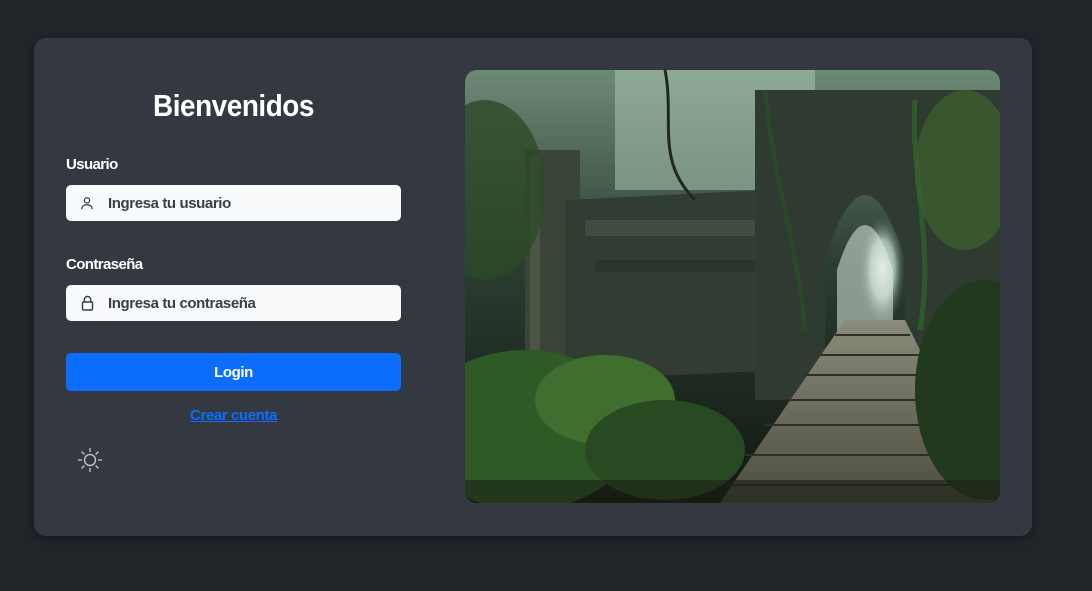 This screenshot has width=1092, height=591. What do you see at coordinates (254, 203) in the screenshot?
I see `username-input` at bounding box center [254, 203].